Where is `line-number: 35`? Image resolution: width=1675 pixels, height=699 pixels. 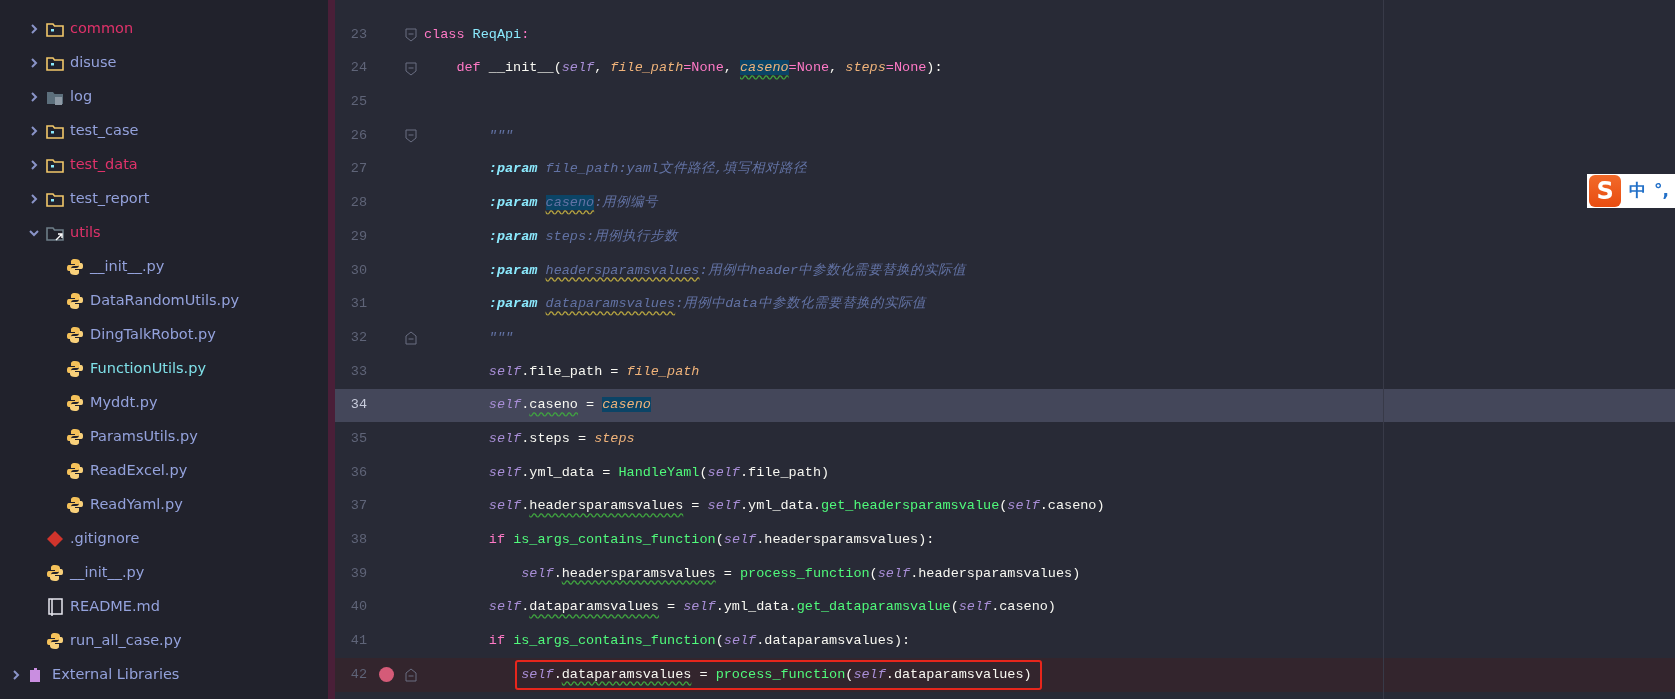
line-number: 35 is located at coordinates (358, 438).